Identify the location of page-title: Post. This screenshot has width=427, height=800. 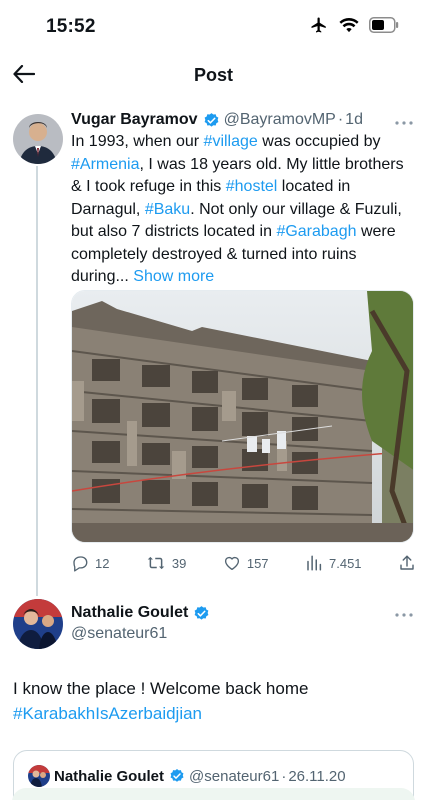
(213, 75).